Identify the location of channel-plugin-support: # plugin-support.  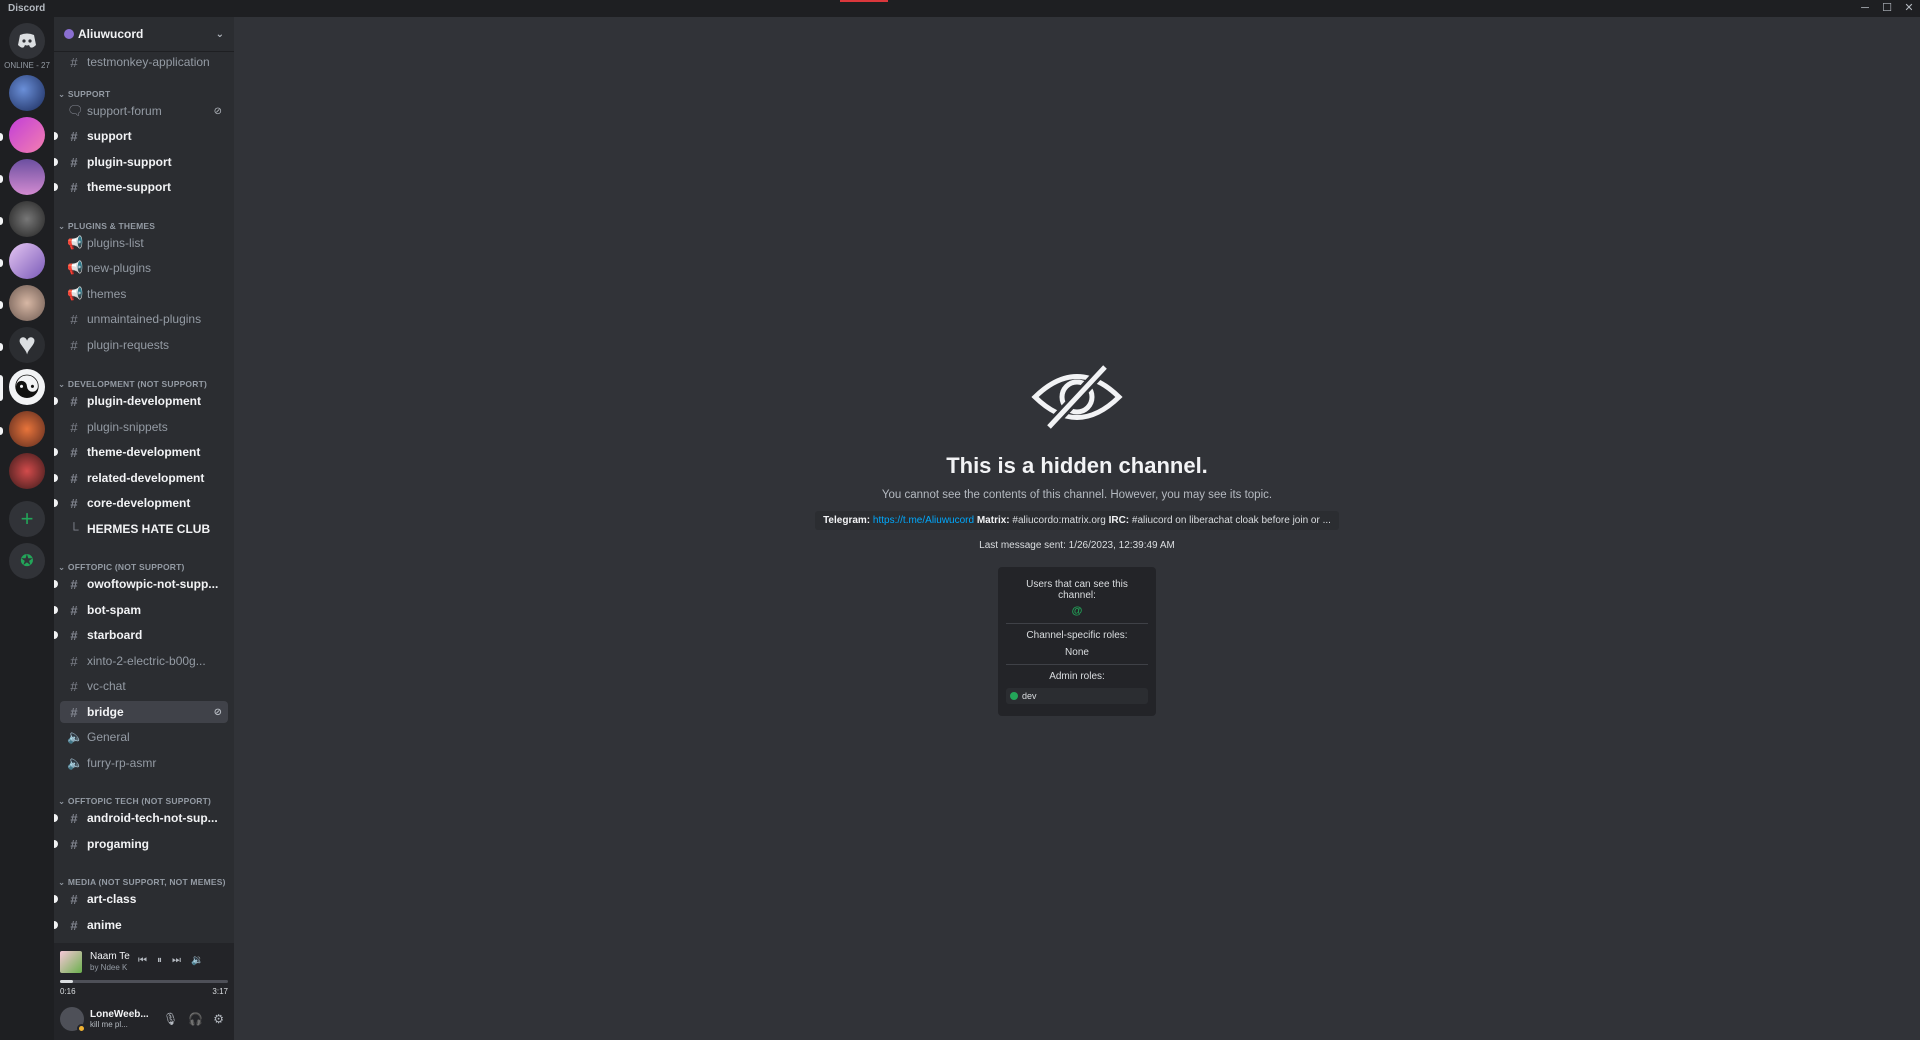
(141, 162).